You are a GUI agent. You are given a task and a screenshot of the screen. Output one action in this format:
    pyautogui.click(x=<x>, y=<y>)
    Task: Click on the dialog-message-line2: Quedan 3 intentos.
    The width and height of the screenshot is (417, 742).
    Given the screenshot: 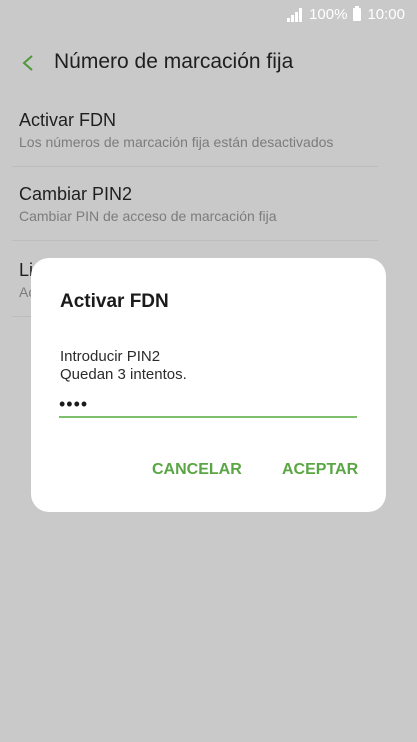 What is the action you would take?
    pyautogui.click(x=123, y=374)
    